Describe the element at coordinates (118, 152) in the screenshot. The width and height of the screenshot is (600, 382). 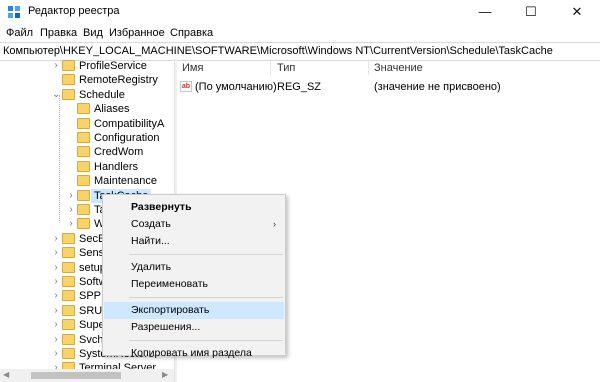
I see `tree-item-label: CredWom` at that location.